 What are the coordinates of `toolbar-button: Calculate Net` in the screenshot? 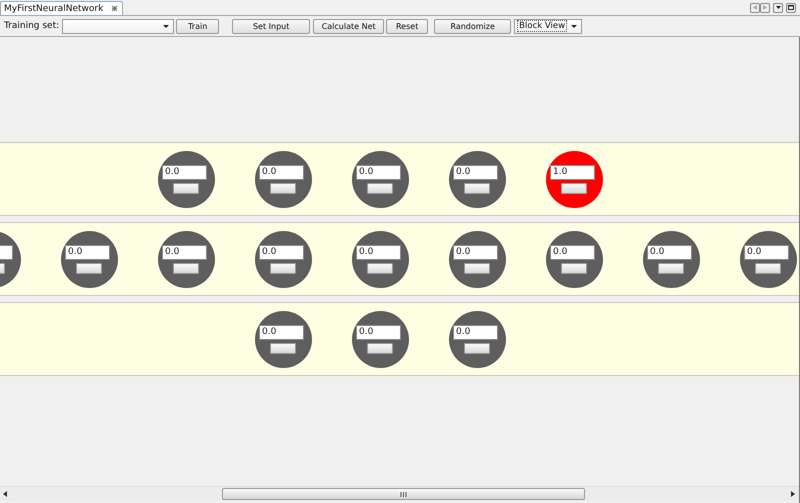 It's located at (348, 26).